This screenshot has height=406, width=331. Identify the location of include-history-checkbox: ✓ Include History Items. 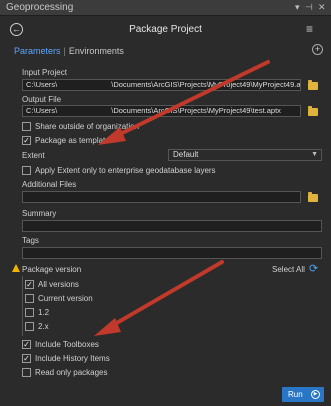
(66, 358).